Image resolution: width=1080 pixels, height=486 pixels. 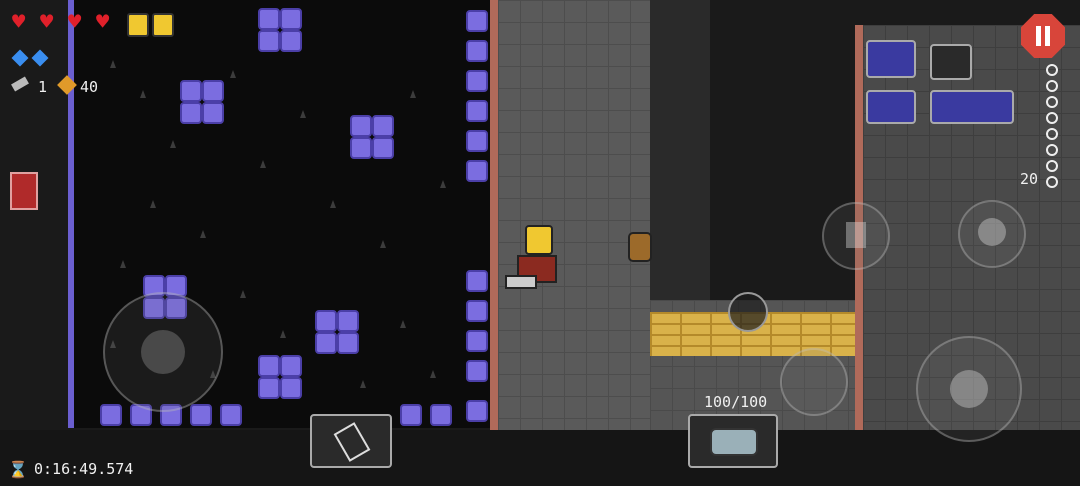 I want to click on weapon-swap-button, so click(x=856, y=236).